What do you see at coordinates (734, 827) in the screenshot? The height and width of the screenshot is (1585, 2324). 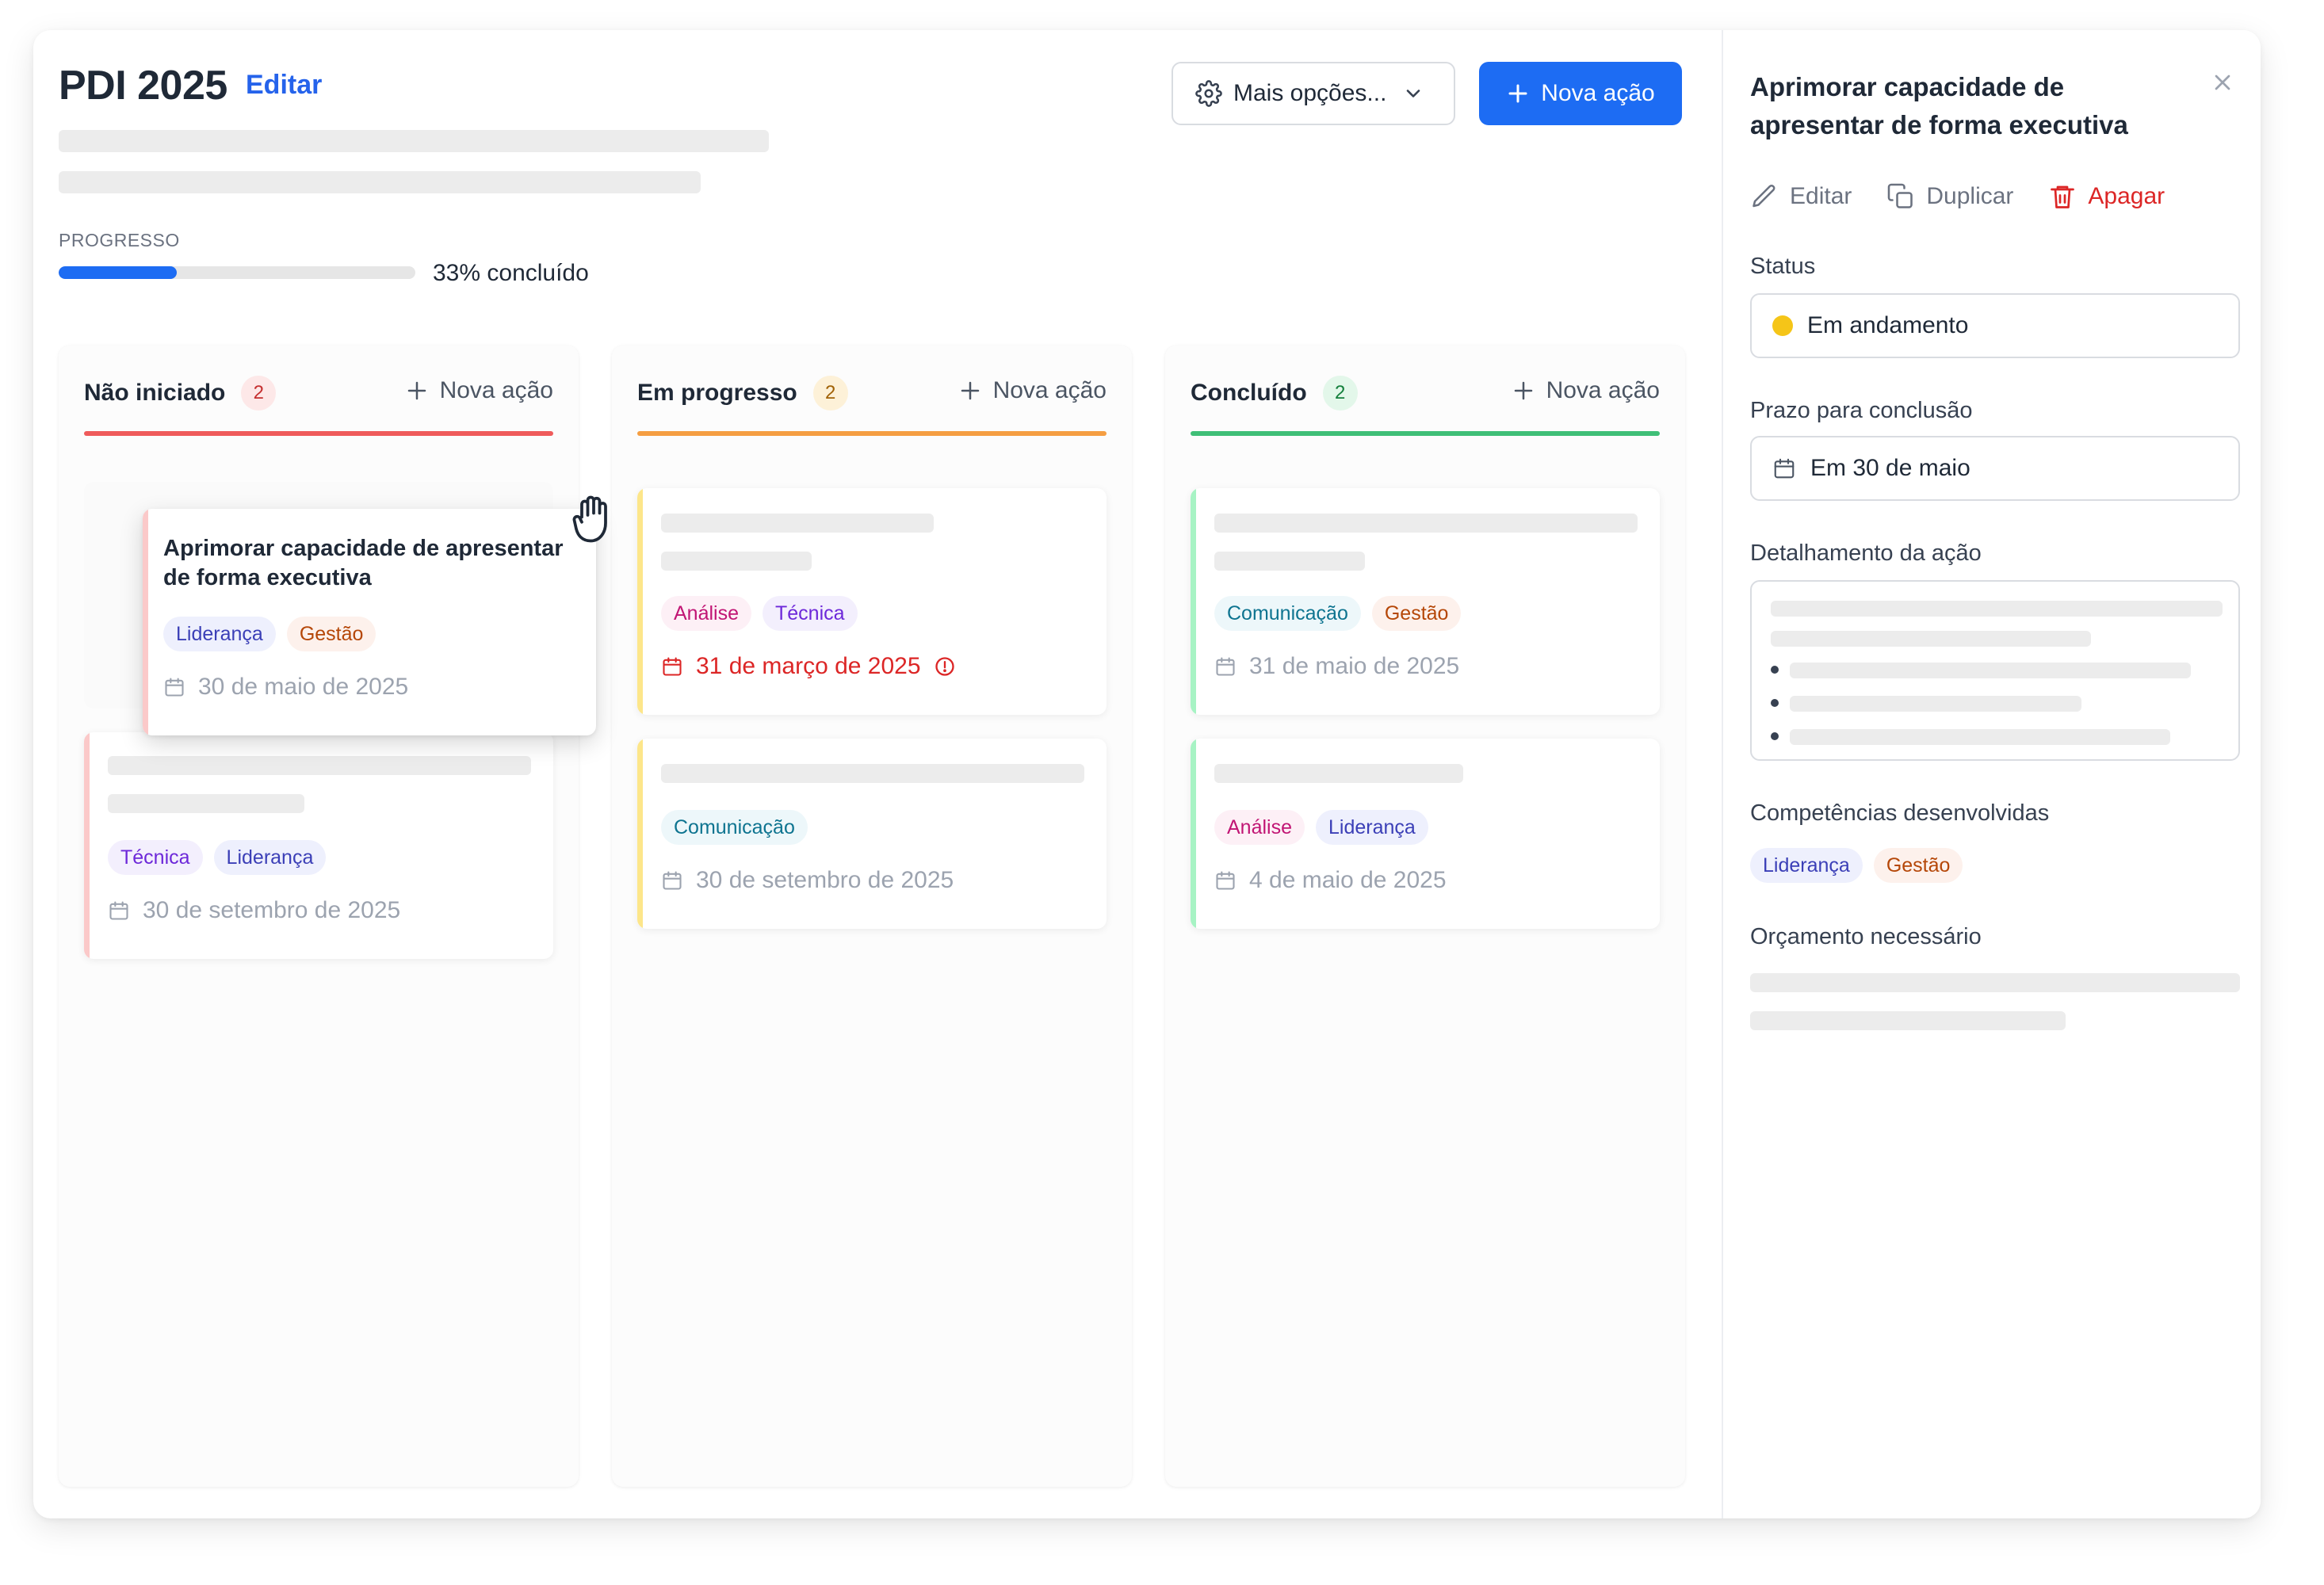 I see `card-tags: Comunicação` at bounding box center [734, 827].